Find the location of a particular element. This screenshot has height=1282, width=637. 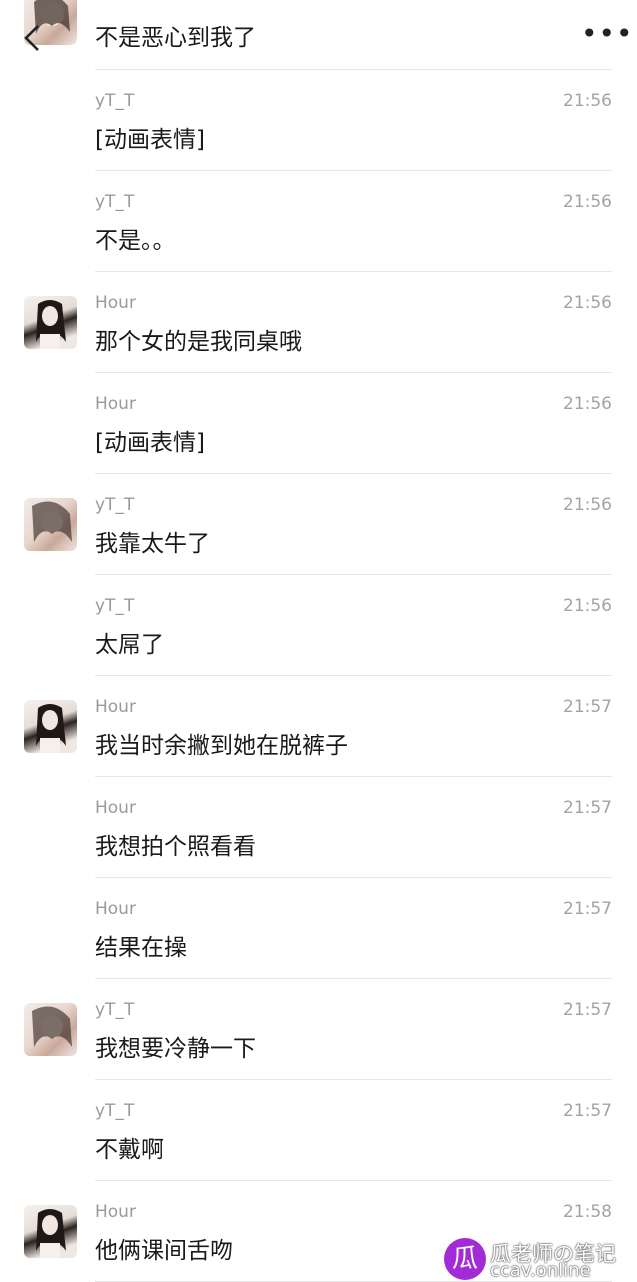

message-row: yT_T 21:56 [动画表情] is located at coordinates (318, 120).